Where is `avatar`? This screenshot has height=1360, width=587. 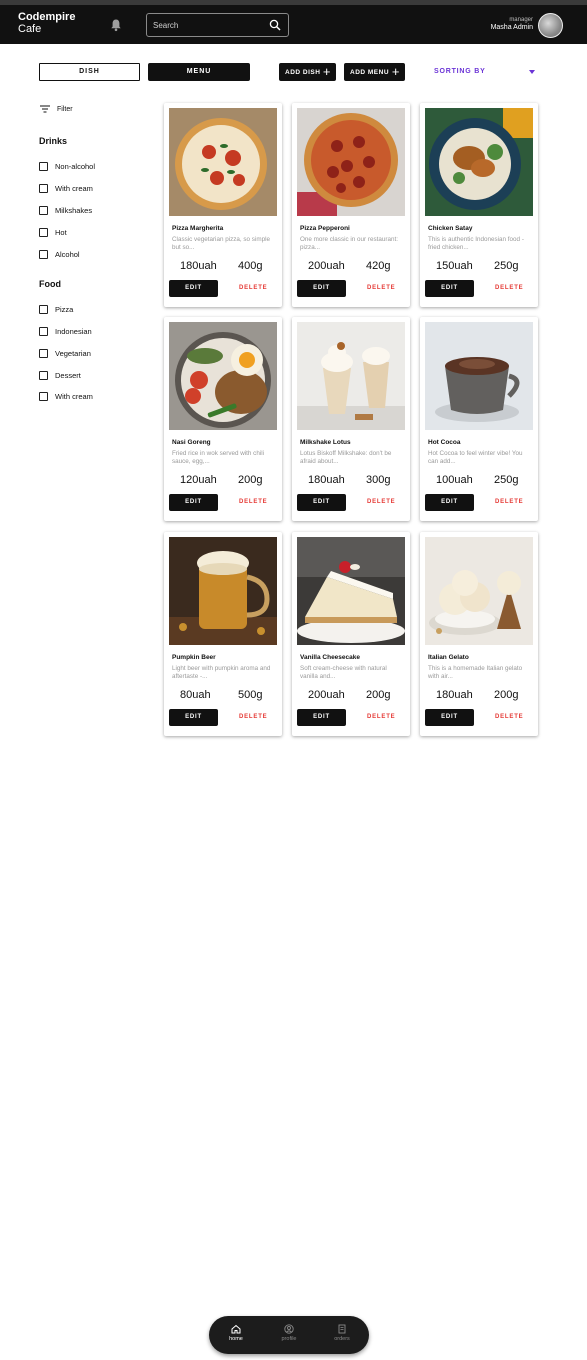 avatar is located at coordinates (550, 25).